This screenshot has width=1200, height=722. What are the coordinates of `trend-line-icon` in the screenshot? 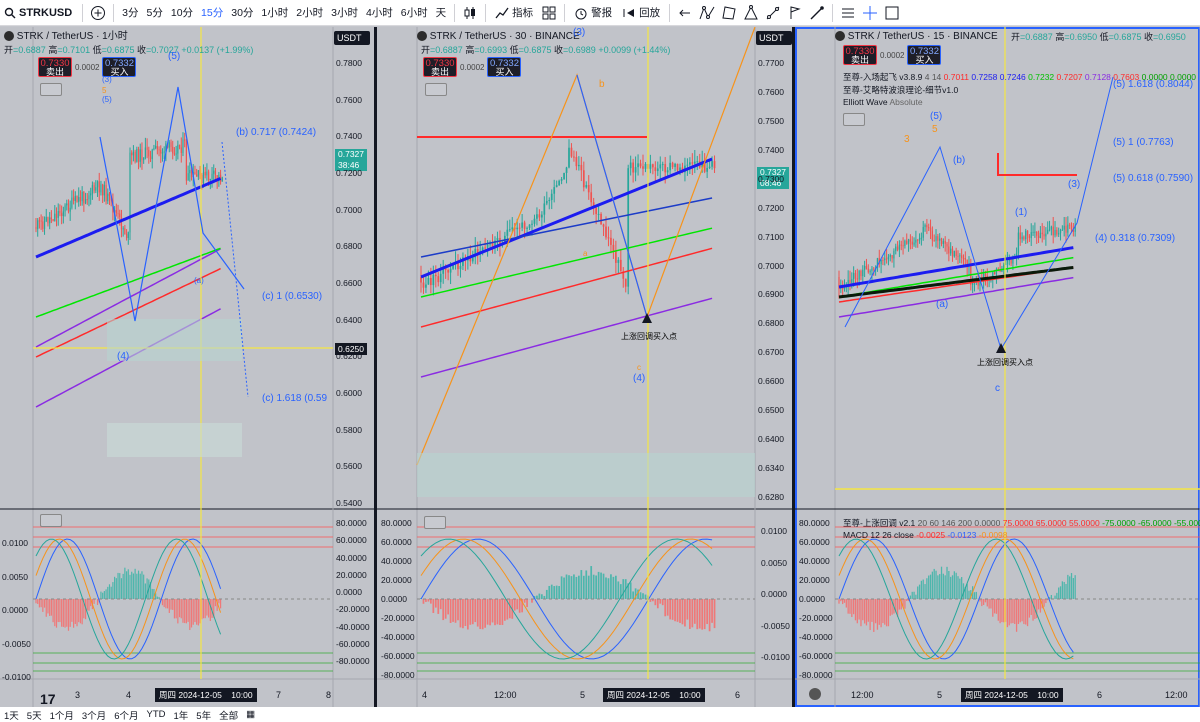 It's located at (773, 13).